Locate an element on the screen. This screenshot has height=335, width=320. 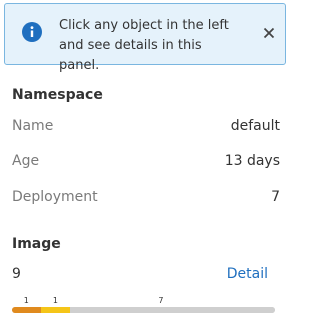
detail-link: Detail is located at coordinates (247, 274).